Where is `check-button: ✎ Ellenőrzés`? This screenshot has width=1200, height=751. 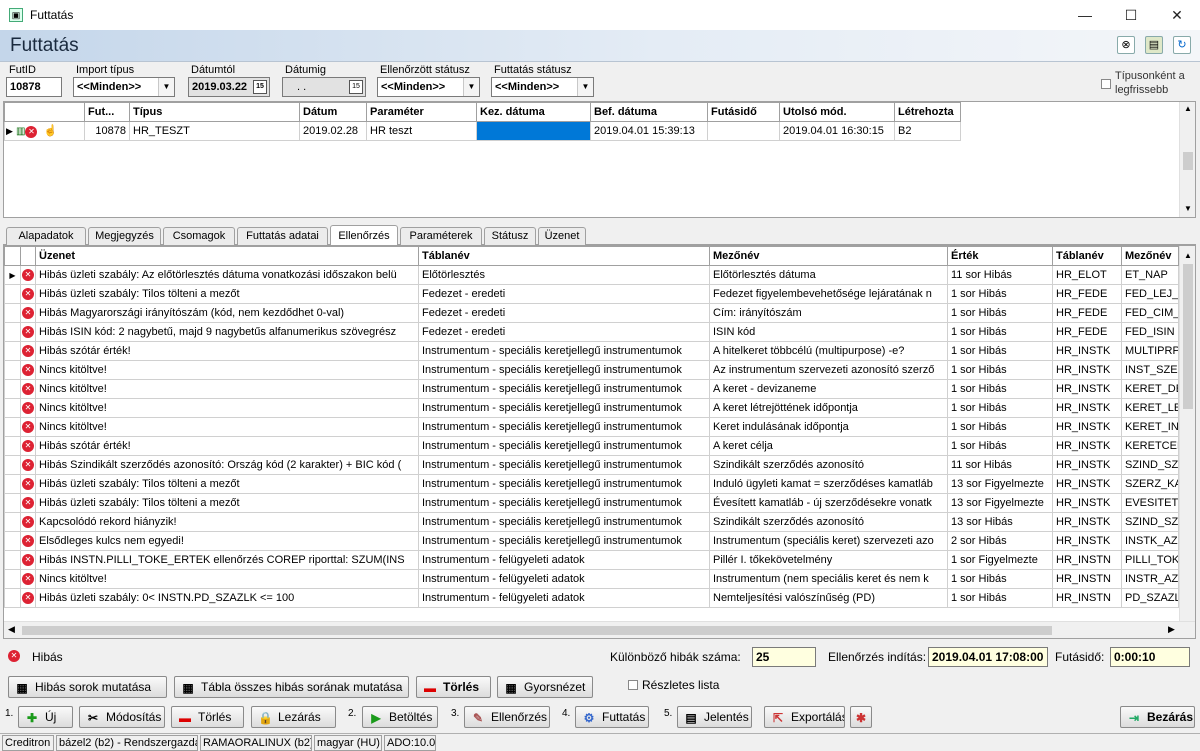
check-button: ✎ Ellenőrzés is located at coordinates (507, 717).